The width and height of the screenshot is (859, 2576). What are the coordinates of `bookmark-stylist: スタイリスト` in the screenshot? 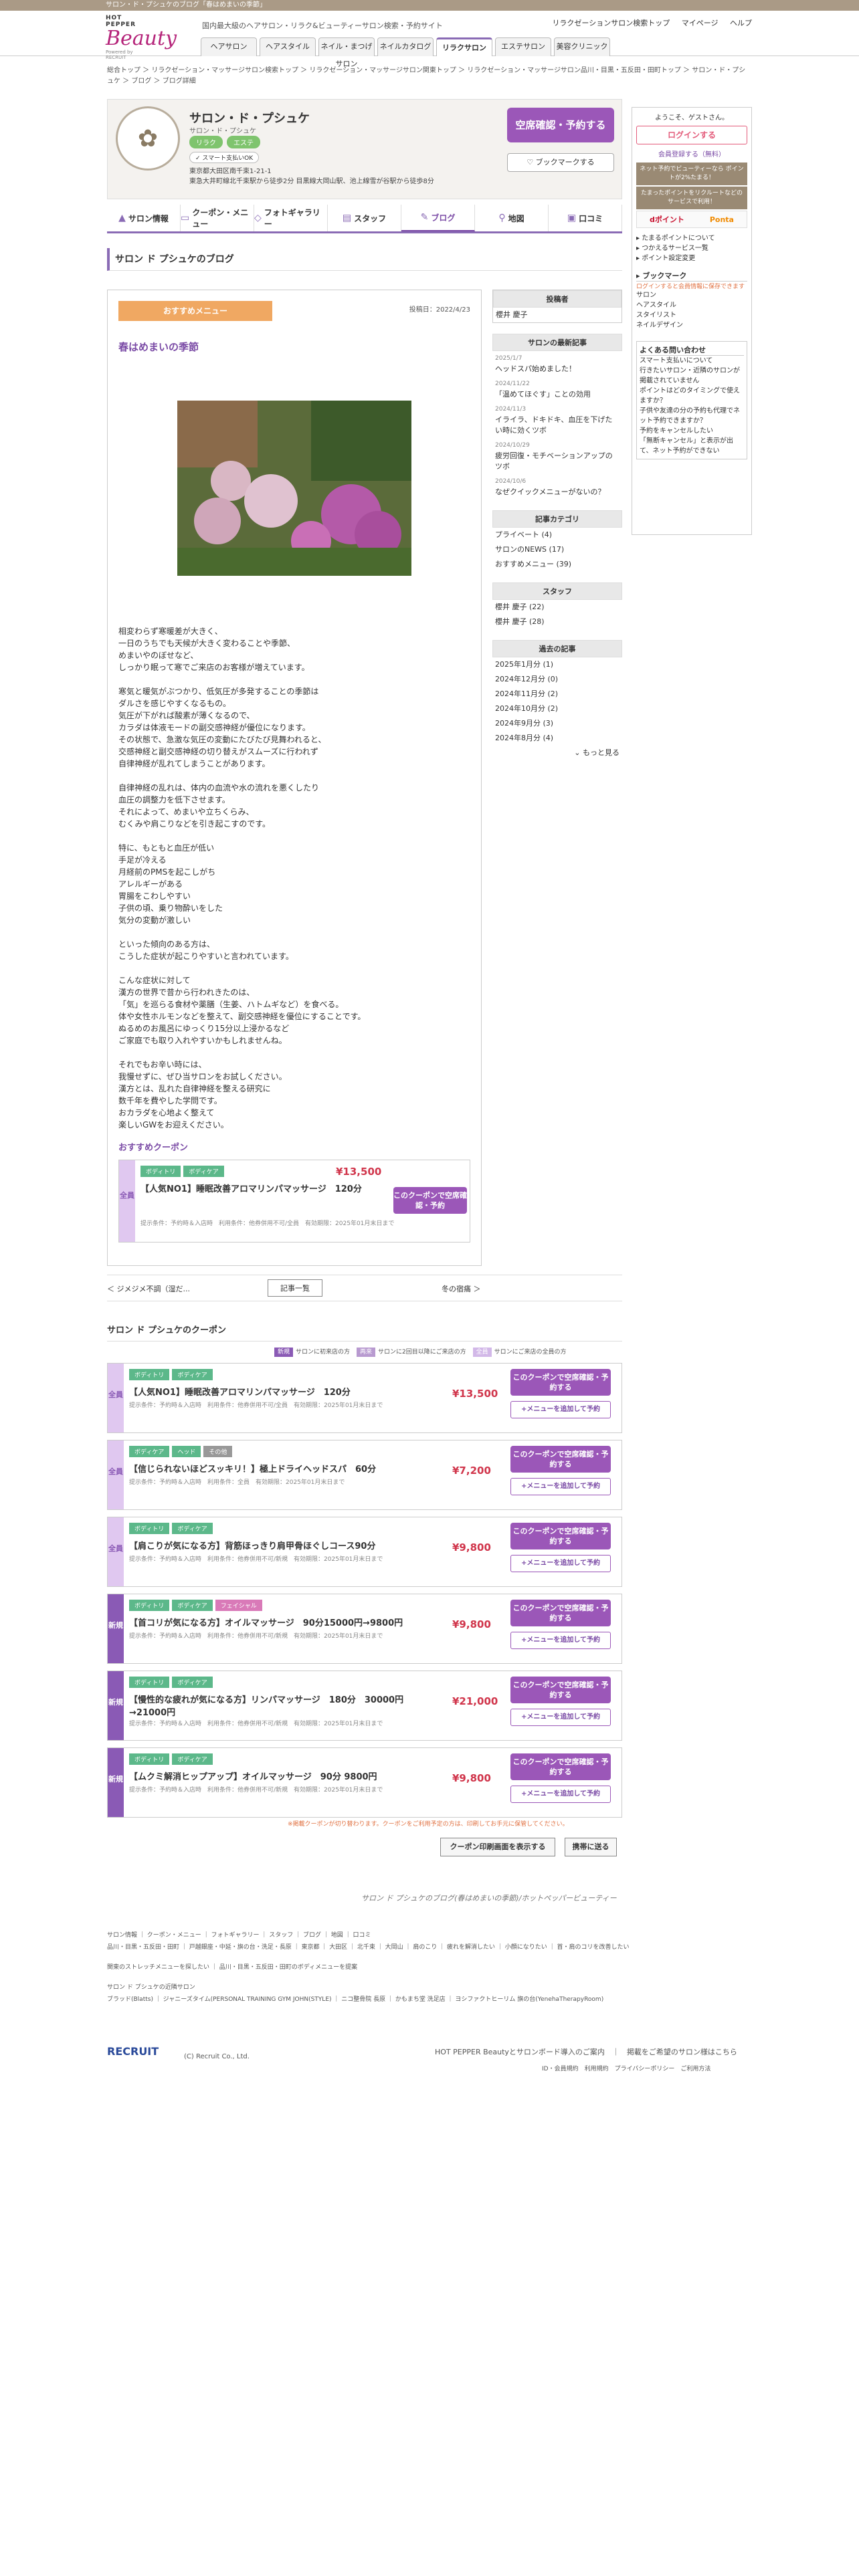 It's located at (691, 315).